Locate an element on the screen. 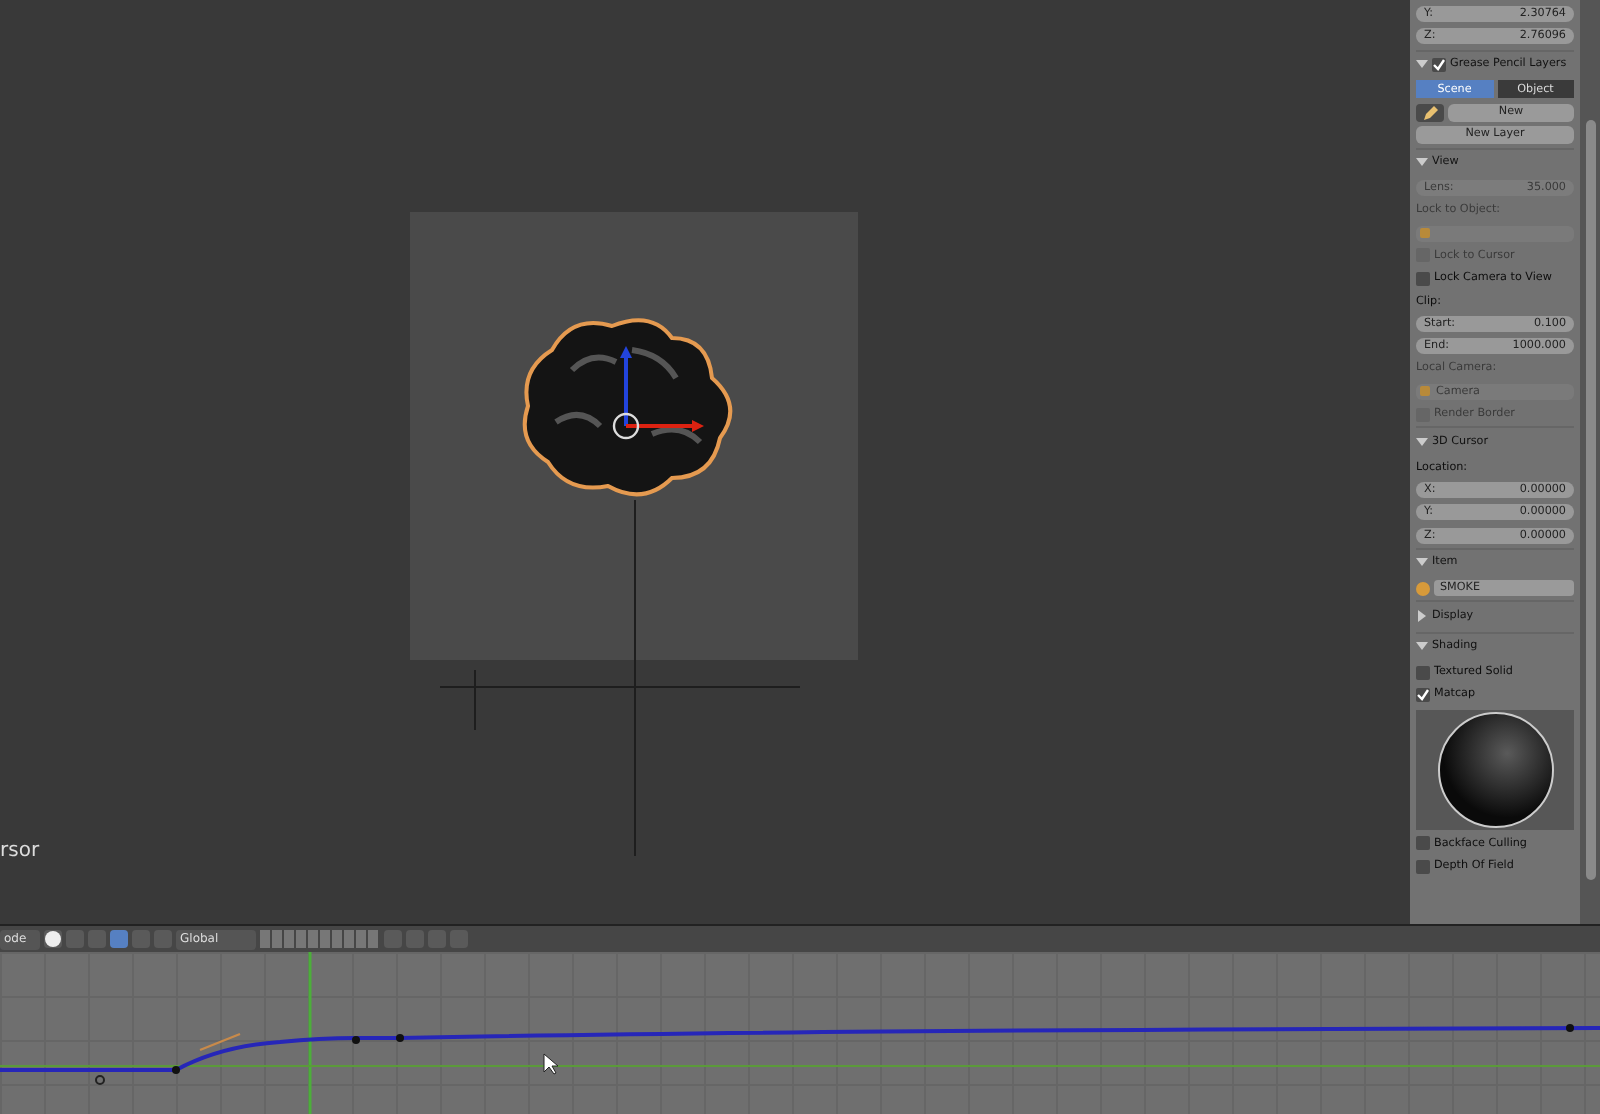  object-icon is located at coordinates (1423, 588).